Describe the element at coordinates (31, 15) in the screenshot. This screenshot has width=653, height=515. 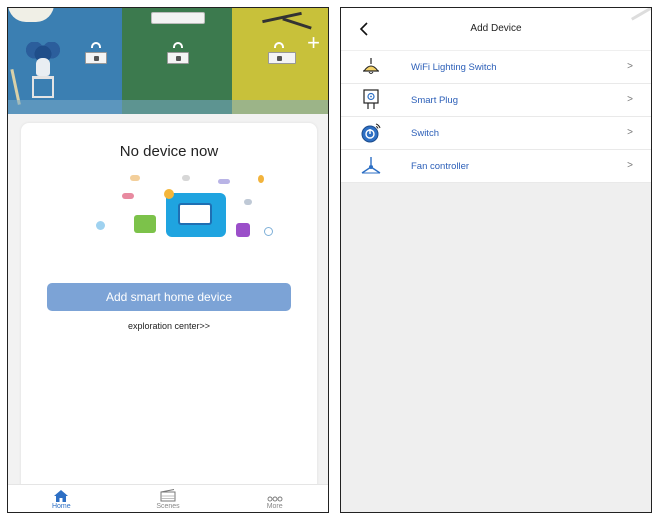
I see `ceiling-lamp-illustration` at that location.